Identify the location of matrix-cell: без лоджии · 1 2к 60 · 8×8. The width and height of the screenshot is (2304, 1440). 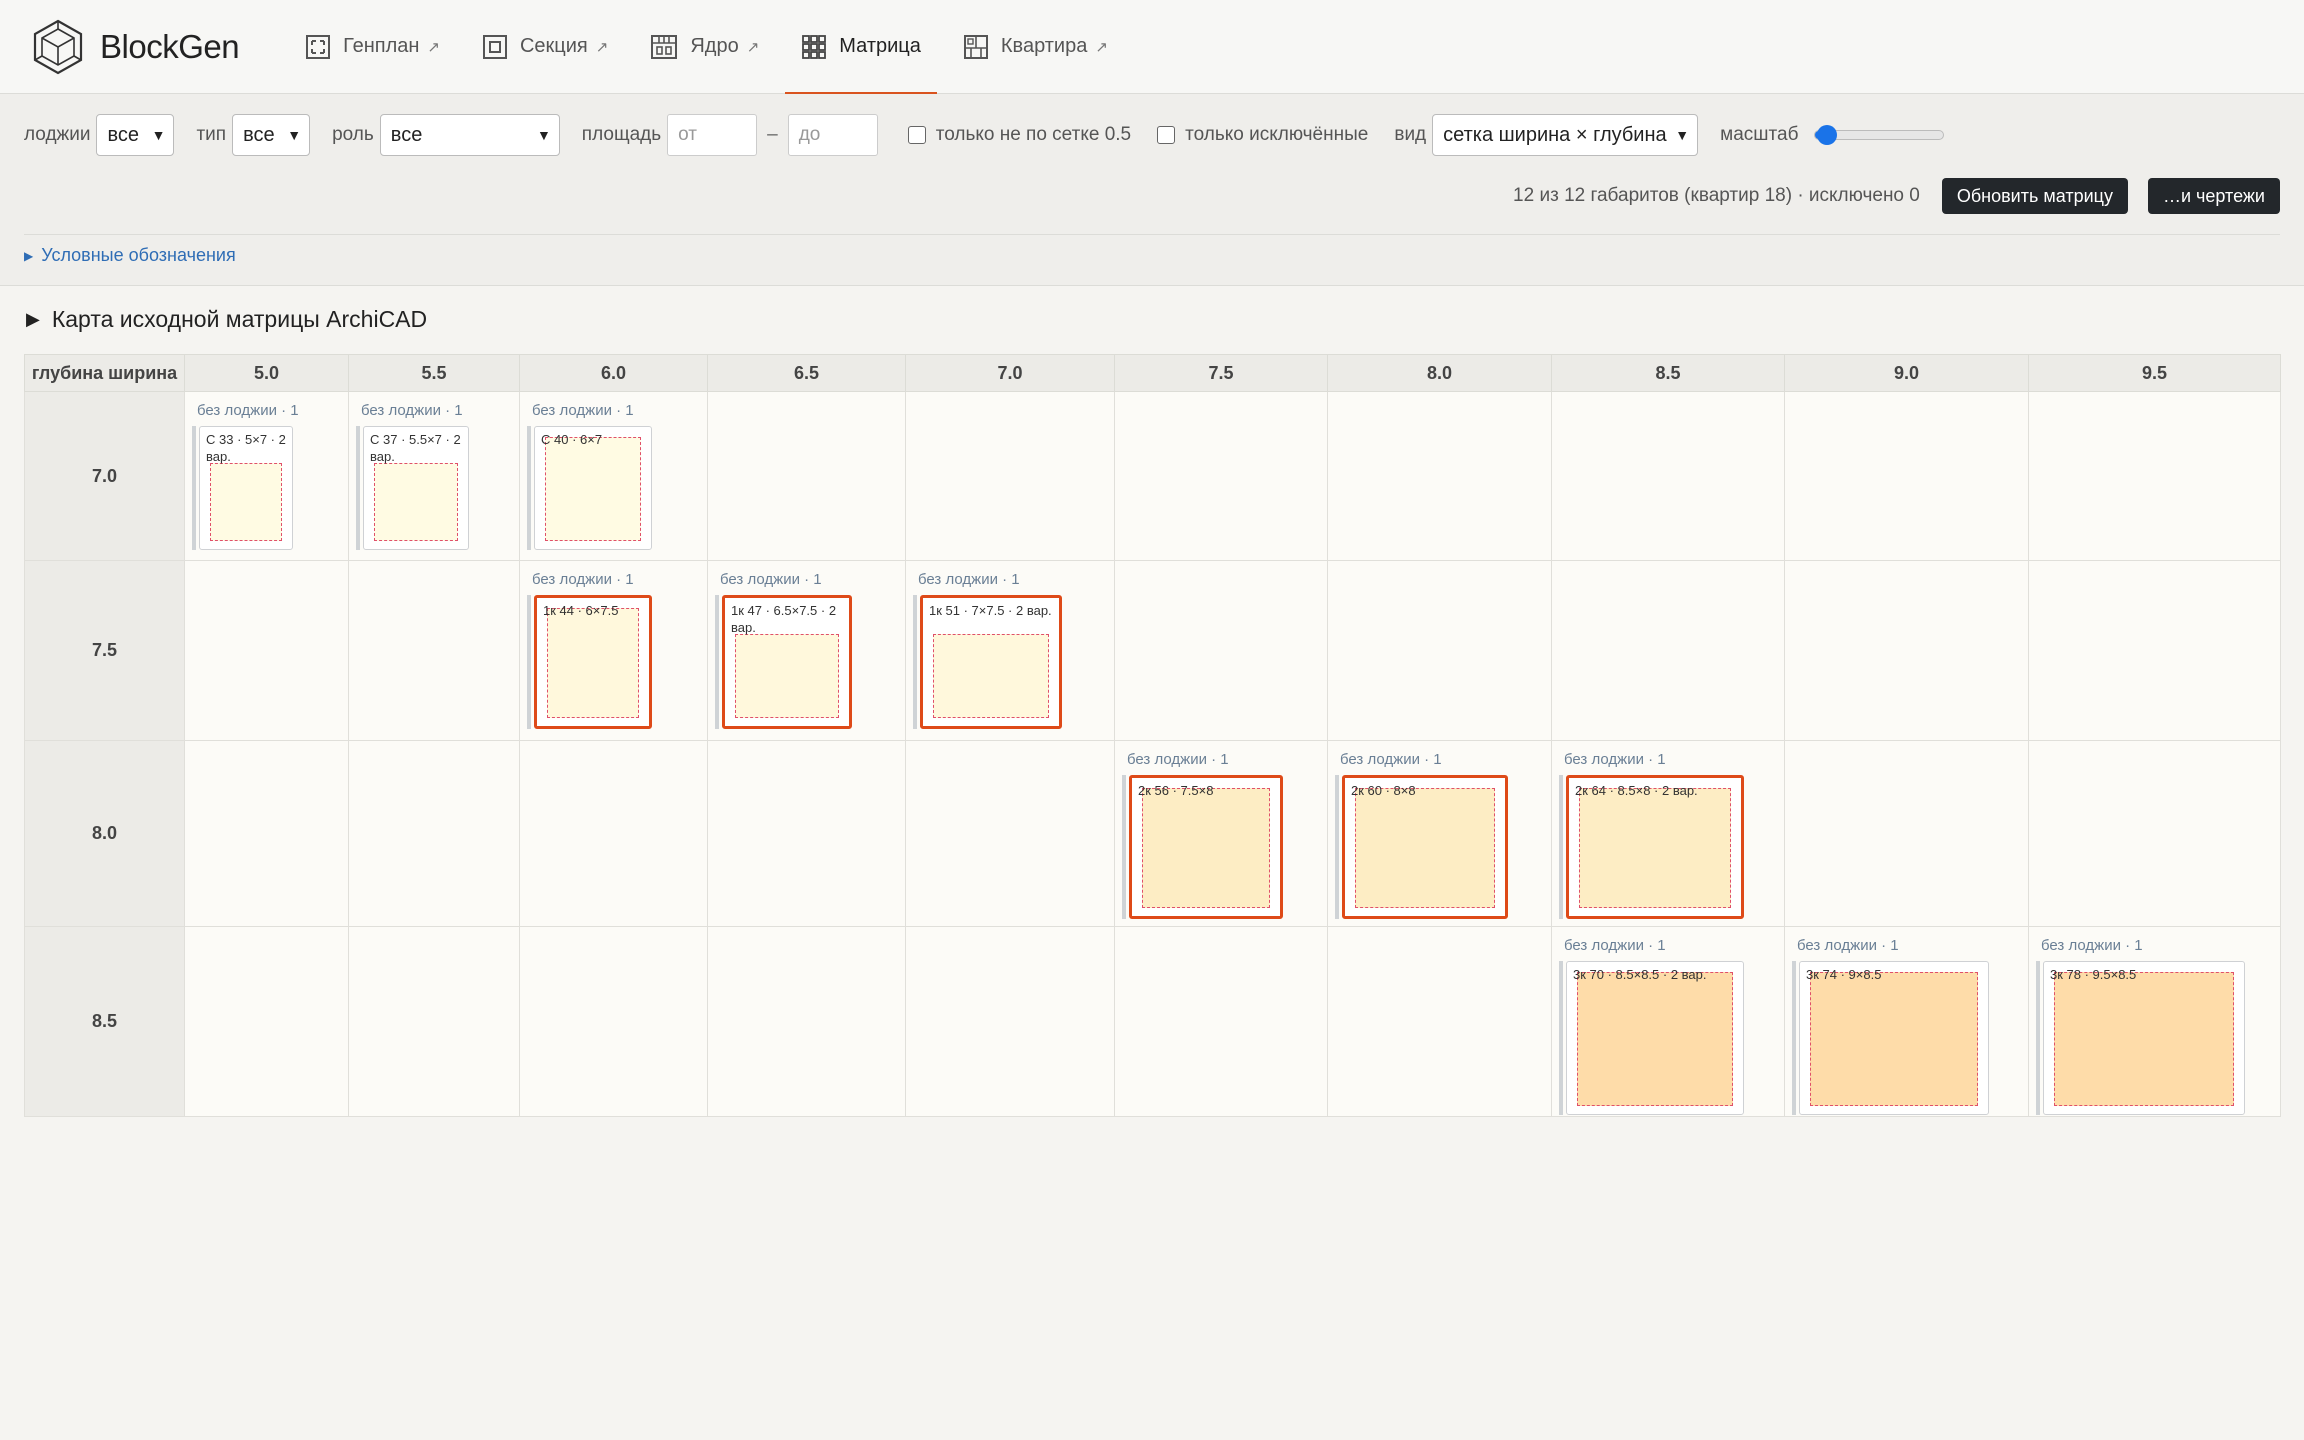
(1439, 833).